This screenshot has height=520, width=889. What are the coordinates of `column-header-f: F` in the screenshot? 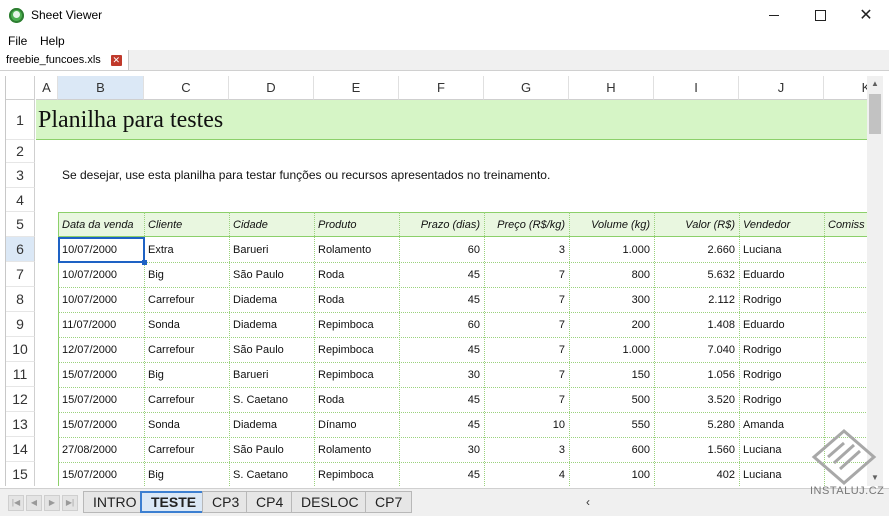 It's located at (441, 88).